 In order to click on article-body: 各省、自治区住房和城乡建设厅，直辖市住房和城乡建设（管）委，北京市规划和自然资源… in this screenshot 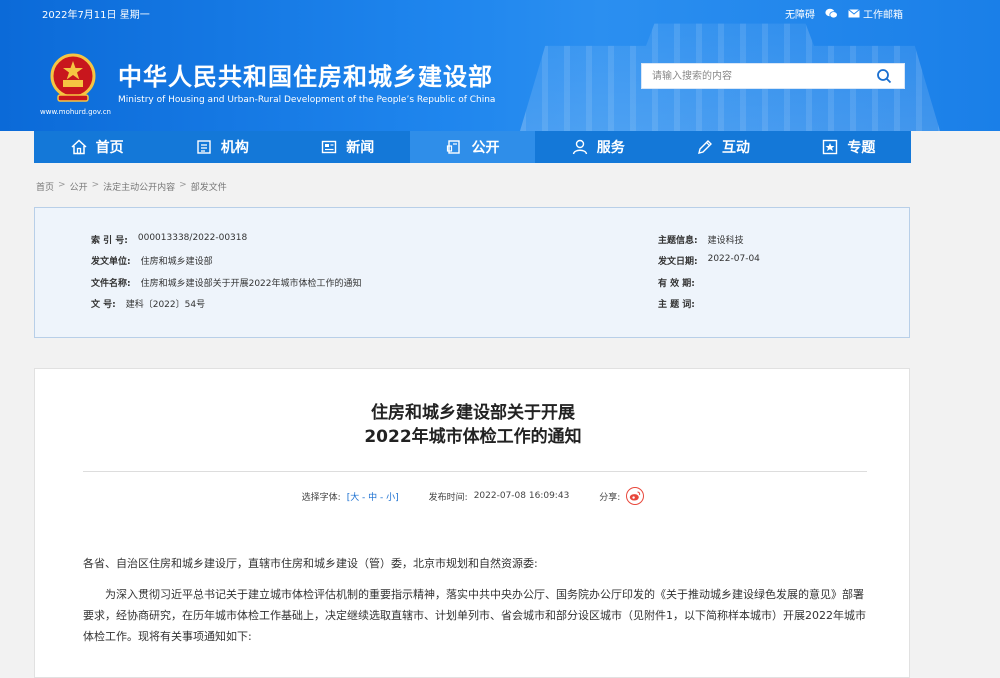, I will do `click(475, 605)`.